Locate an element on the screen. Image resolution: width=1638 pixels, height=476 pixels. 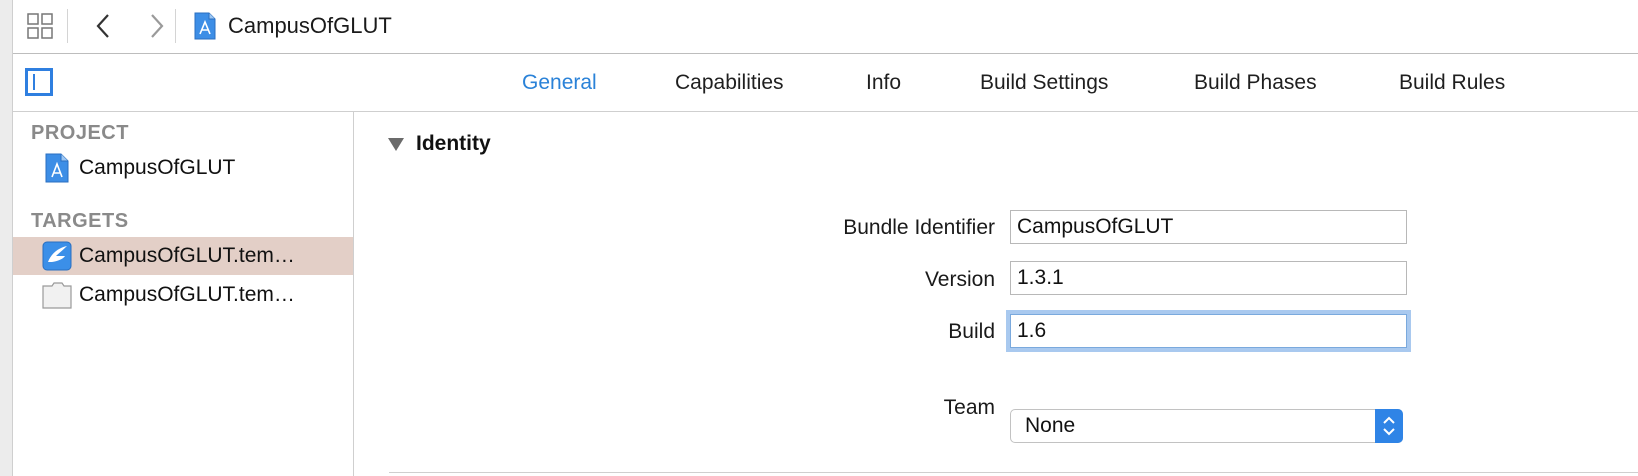
popup-stepper-icon is located at coordinates (1389, 426).